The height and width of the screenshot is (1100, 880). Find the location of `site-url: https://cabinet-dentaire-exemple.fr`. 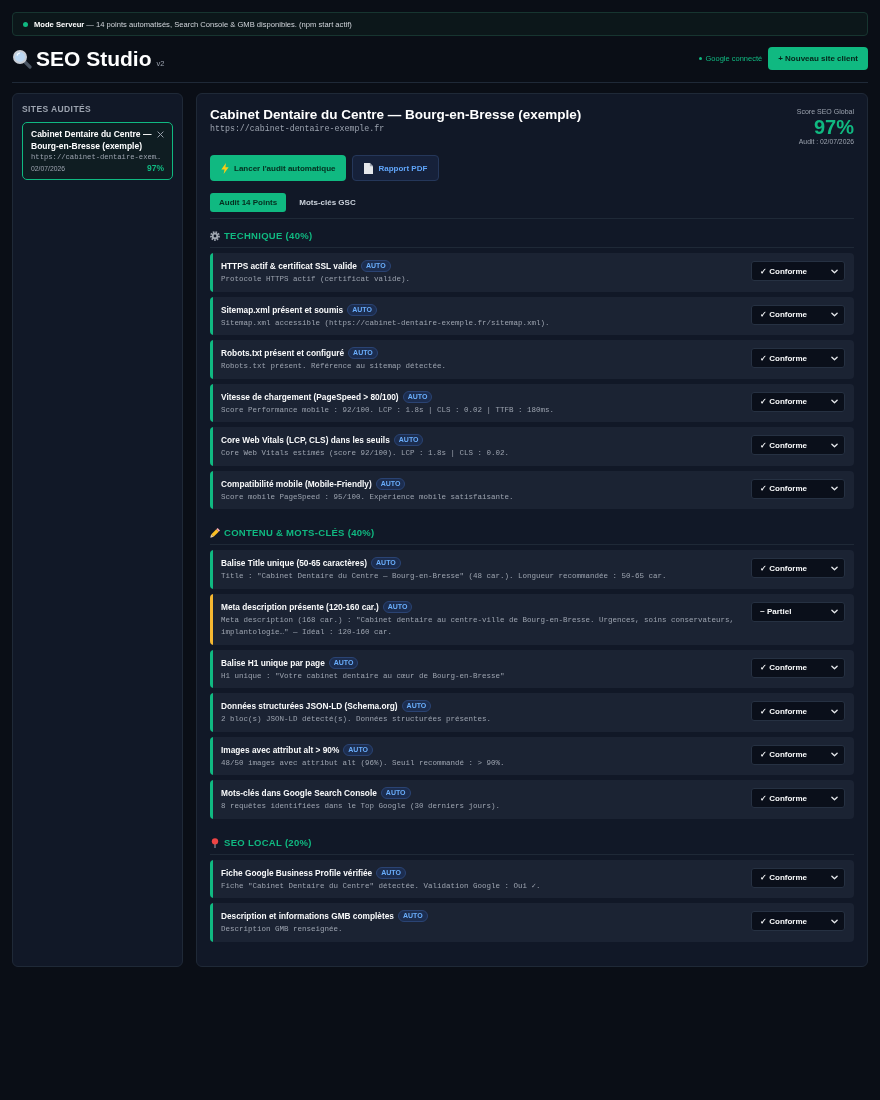

site-url: https://cabinet-dentaire-exemple.fr is located at coordinates (298, 129).